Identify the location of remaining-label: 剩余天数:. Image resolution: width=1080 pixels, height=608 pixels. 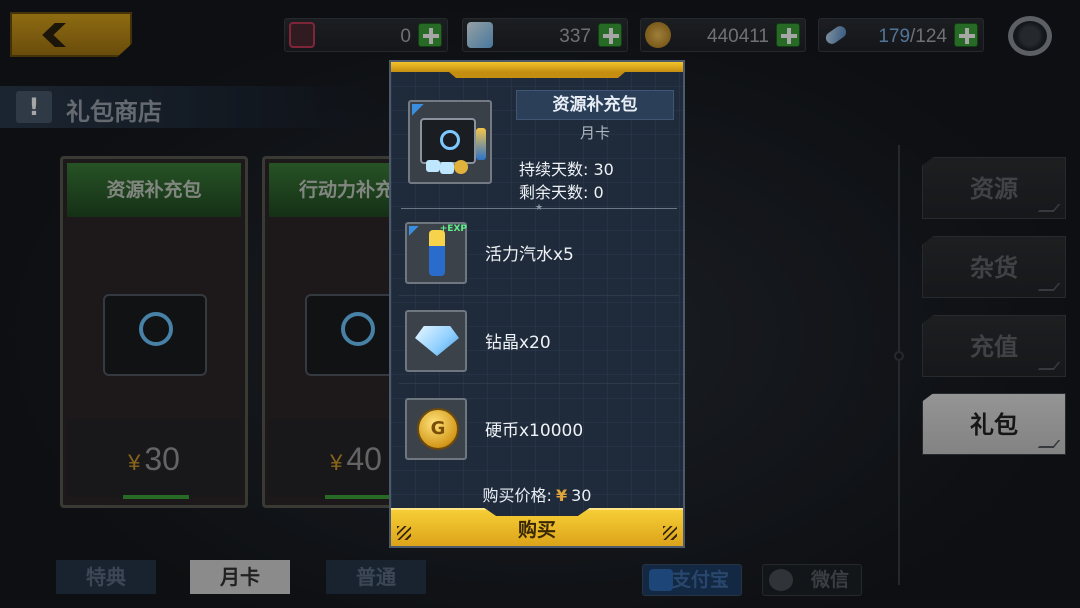
(554, 192).